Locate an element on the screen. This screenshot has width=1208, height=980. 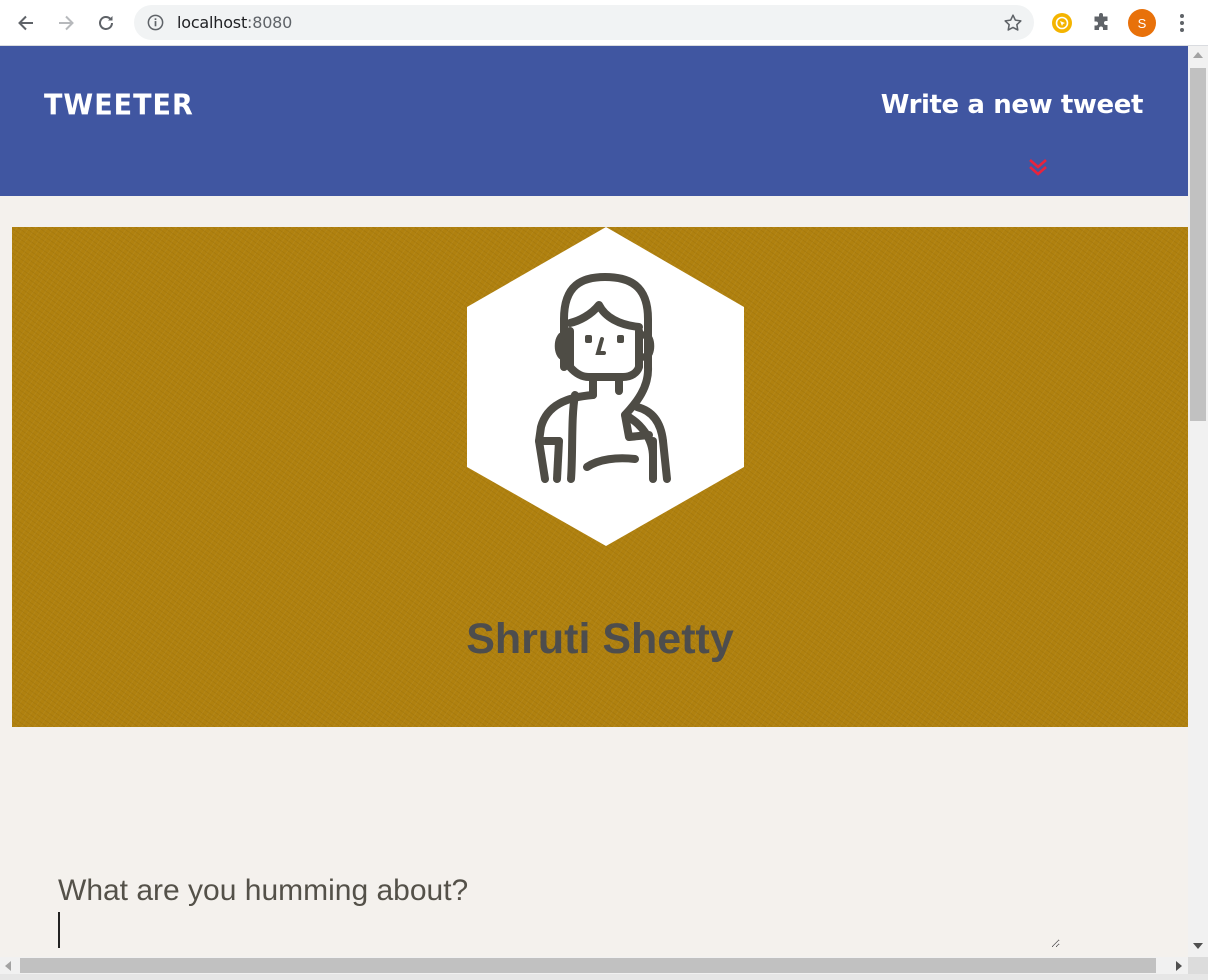
scrollbar-corner is located at coordinates (1198, 965).